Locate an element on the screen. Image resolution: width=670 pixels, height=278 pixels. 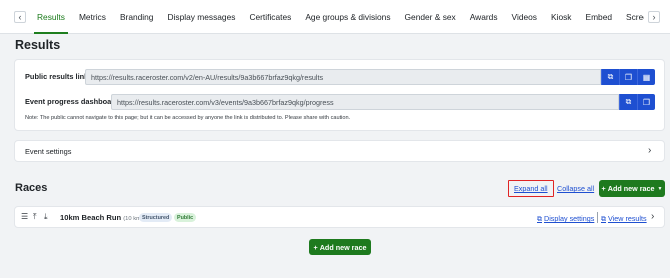
tab-metrics: Metrics is located at coordinates (92, 17).